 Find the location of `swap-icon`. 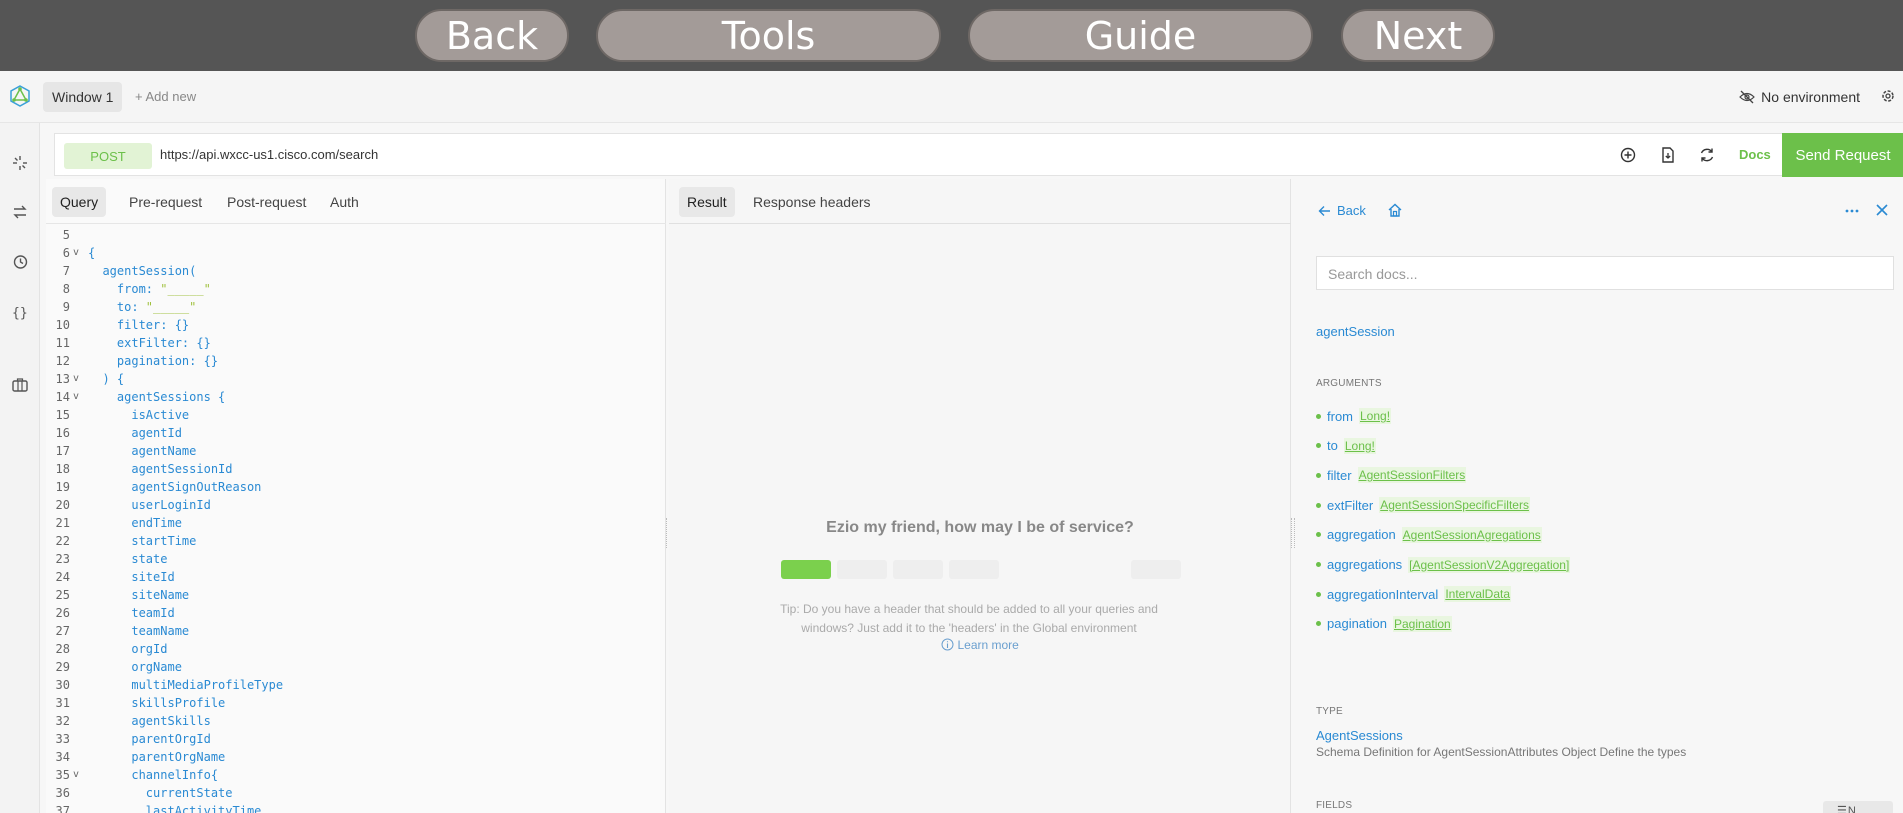

swap-icon is located at coordinates (20, 212).